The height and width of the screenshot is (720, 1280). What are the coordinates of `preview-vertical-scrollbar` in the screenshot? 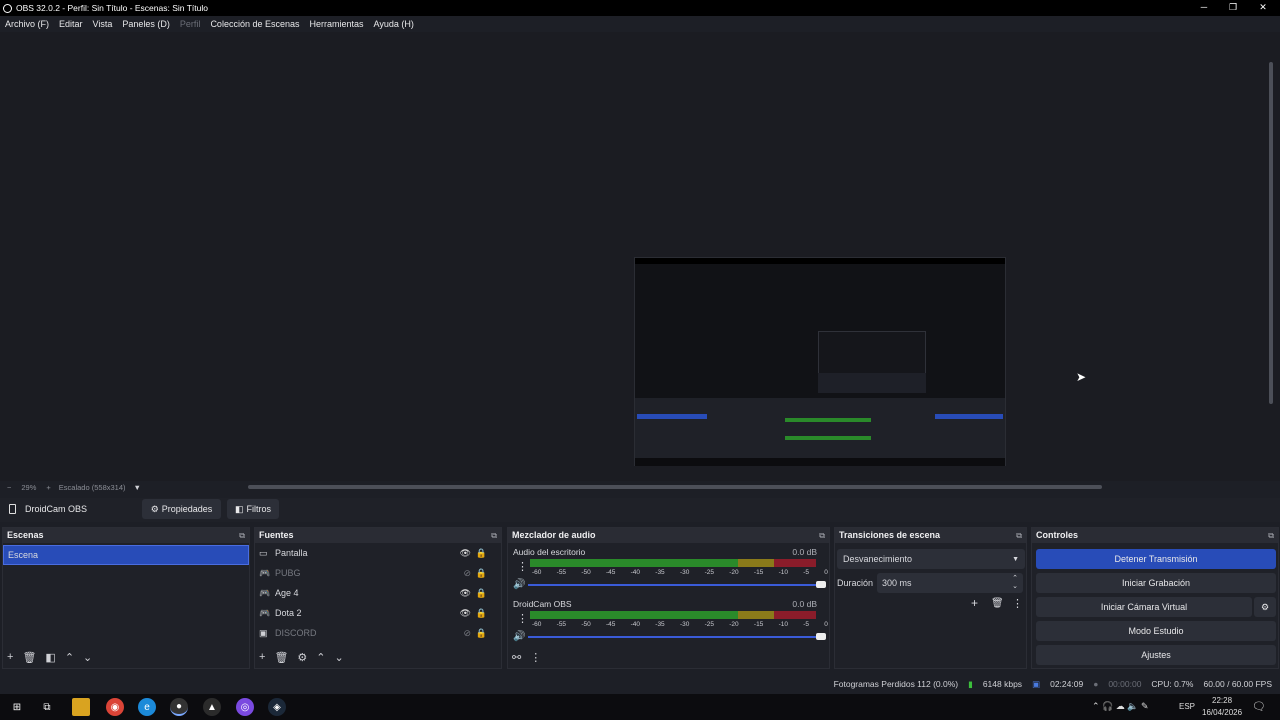 It's located at (1271, 233).